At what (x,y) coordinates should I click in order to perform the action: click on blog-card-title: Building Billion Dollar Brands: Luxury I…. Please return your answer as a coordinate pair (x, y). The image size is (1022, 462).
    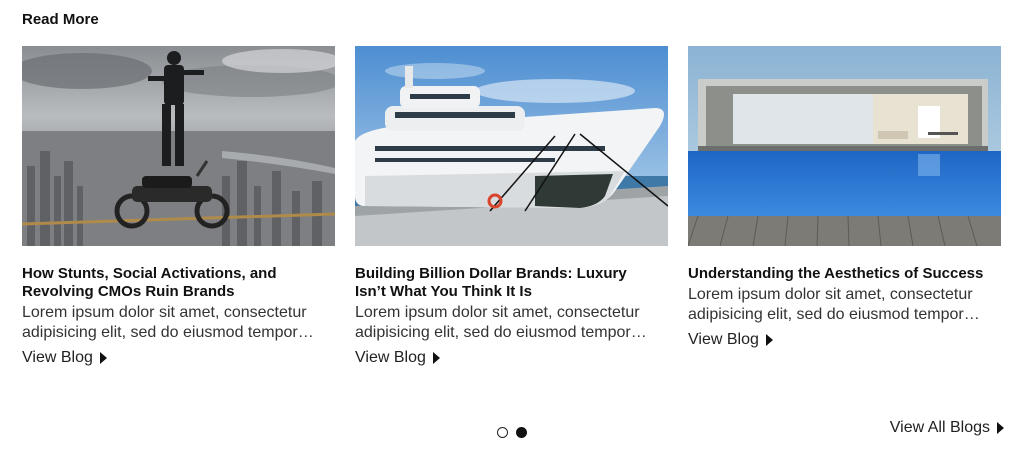
    Looking at the image, I should click on (505, 283).